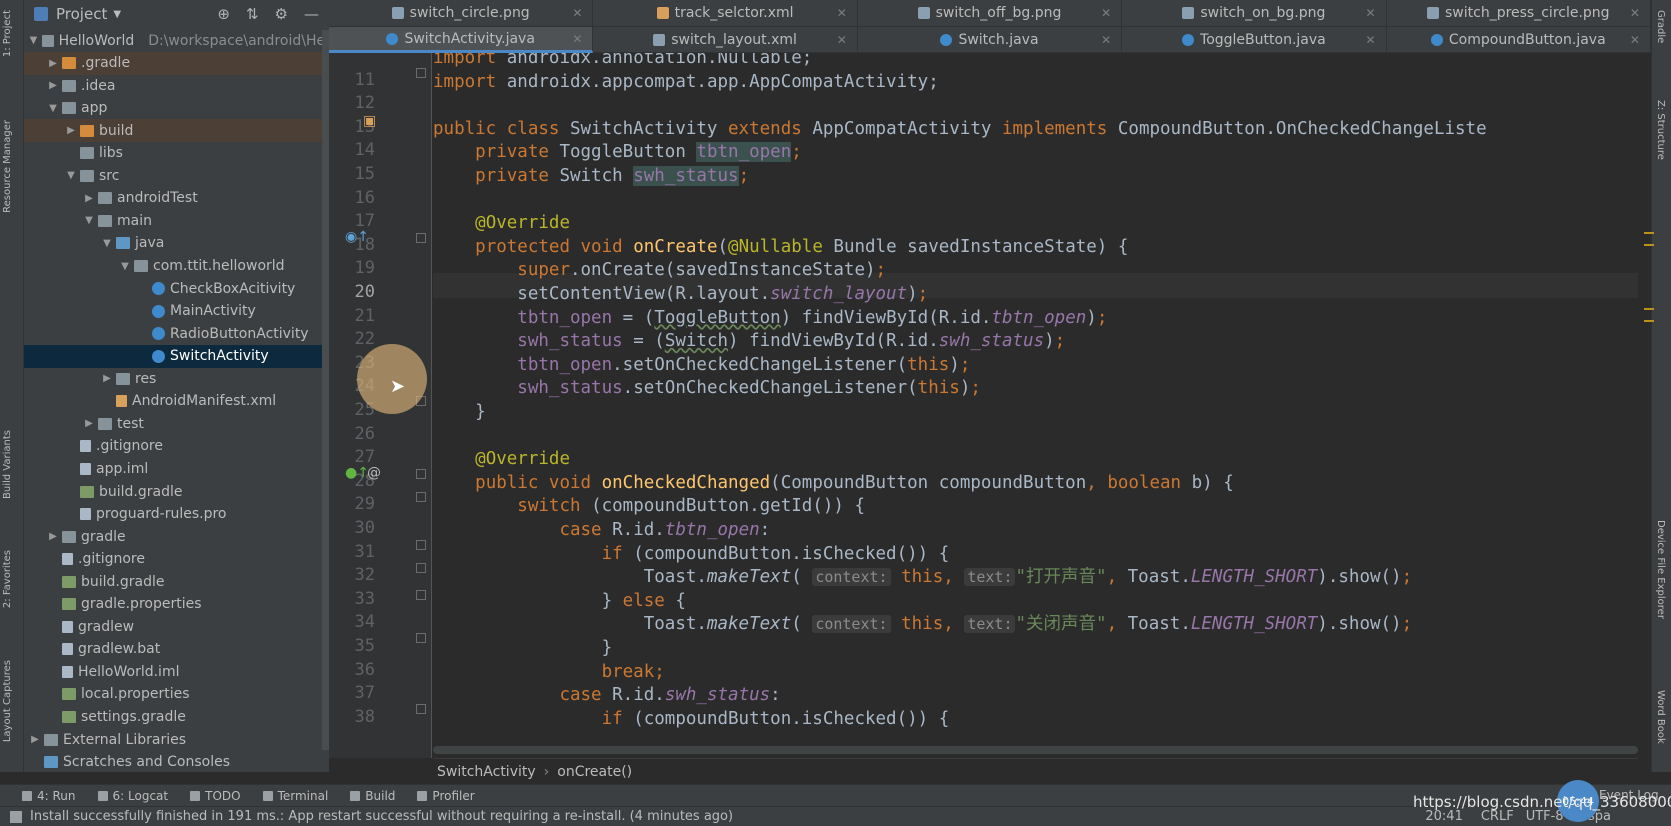 The width and height of the screenshot is (1671, 826). I want to click on tree-item: ▶ .gradle, so click(176, 63).